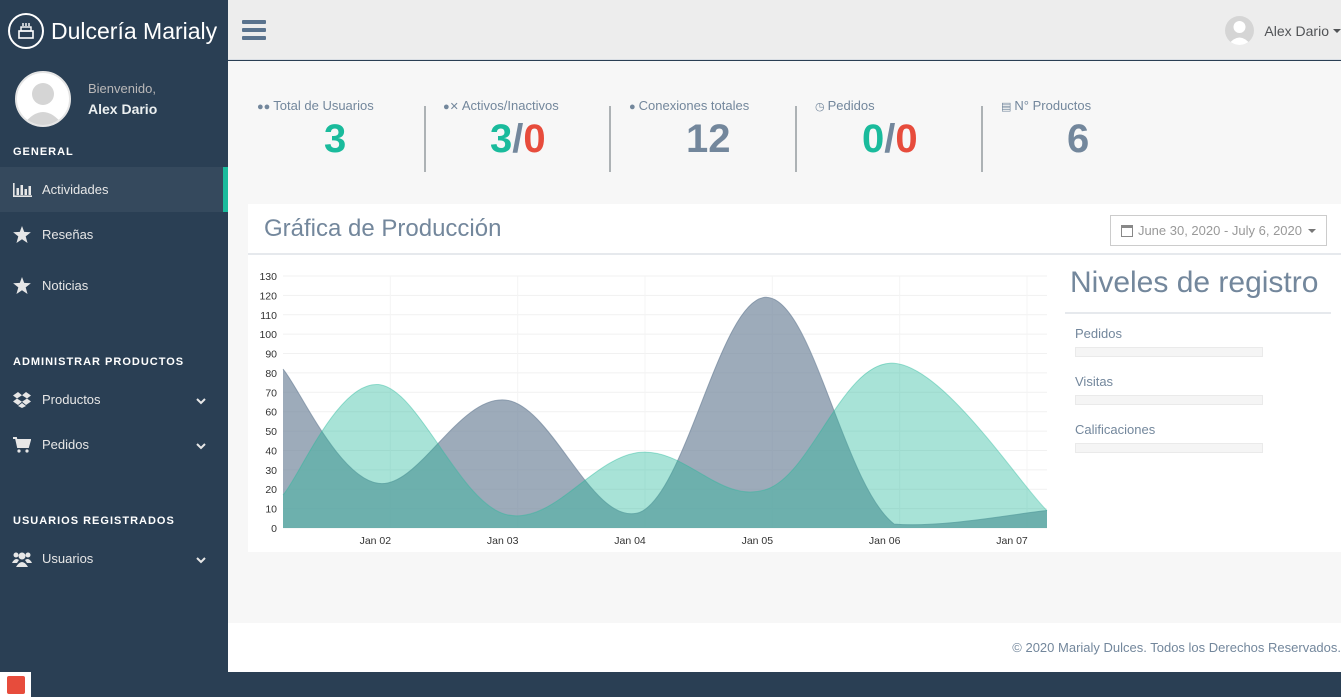 This screenshot has width=1341, height=697. I want to click on y-tick-label: 120, so click(268, 296).